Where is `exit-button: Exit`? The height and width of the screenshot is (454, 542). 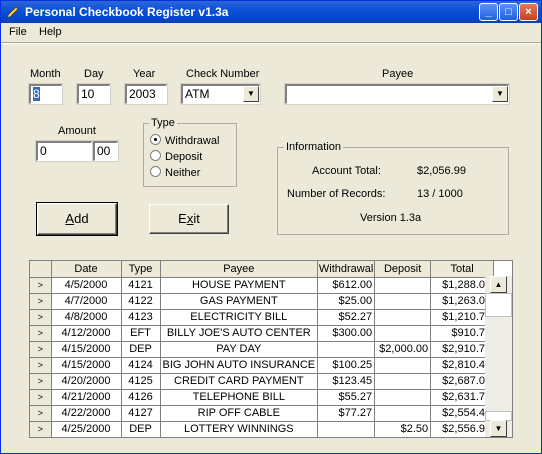 exit-button: Exit is located at coordinates (189, 219).